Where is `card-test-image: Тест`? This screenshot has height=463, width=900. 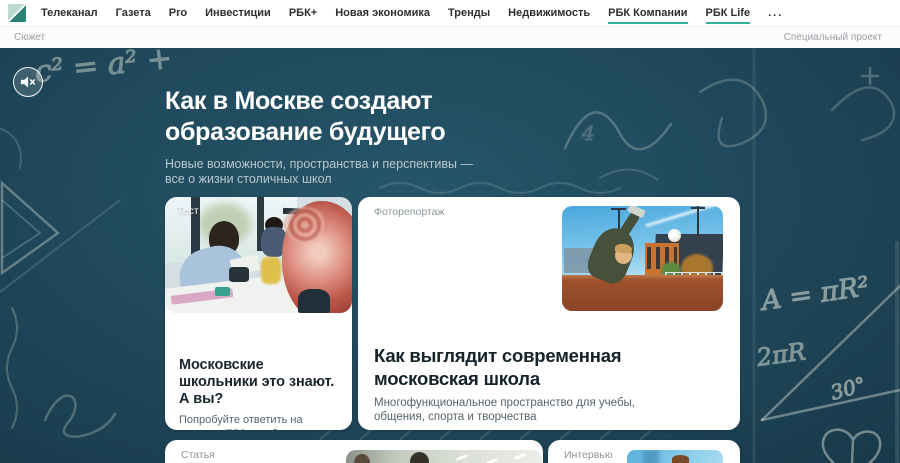 card-test-image: Тест is located at coordinates (258, 255).